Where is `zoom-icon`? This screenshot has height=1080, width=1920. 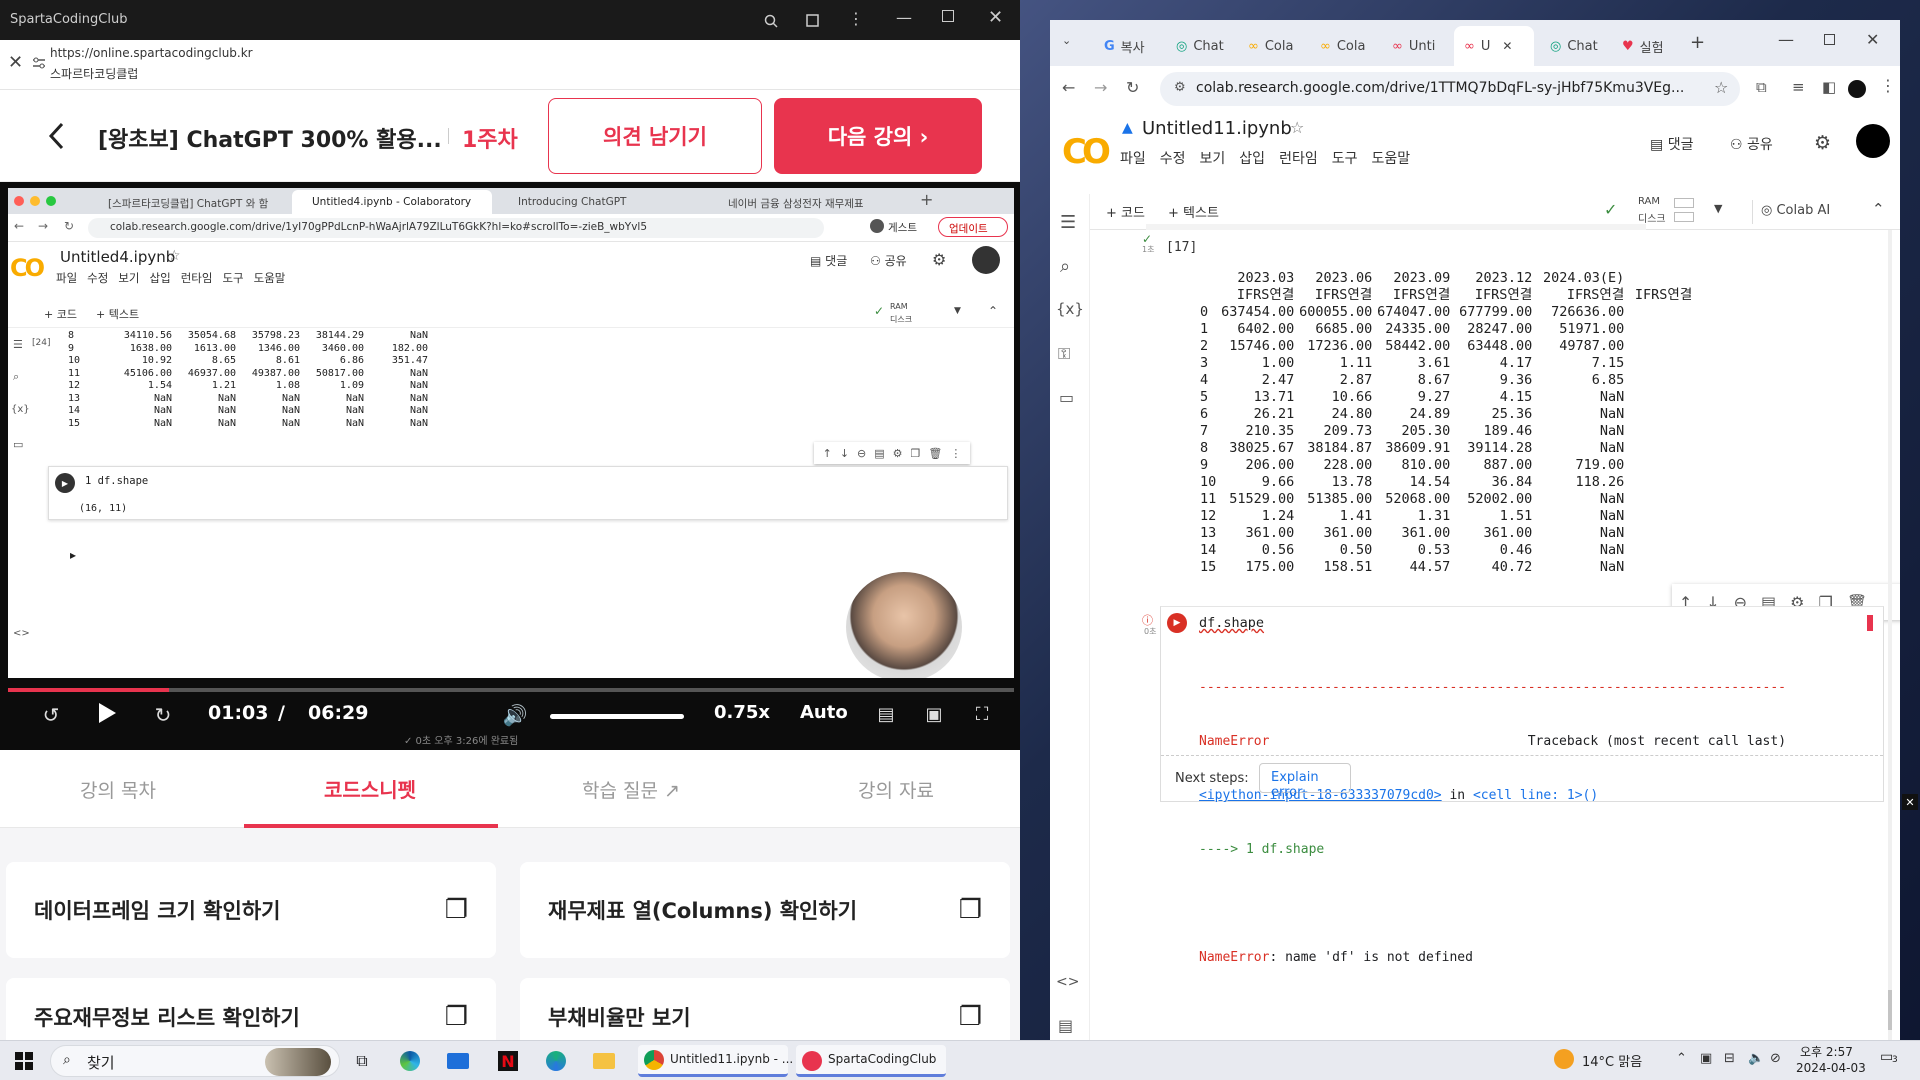 zoom-icon is located at coordinates (771, 21).